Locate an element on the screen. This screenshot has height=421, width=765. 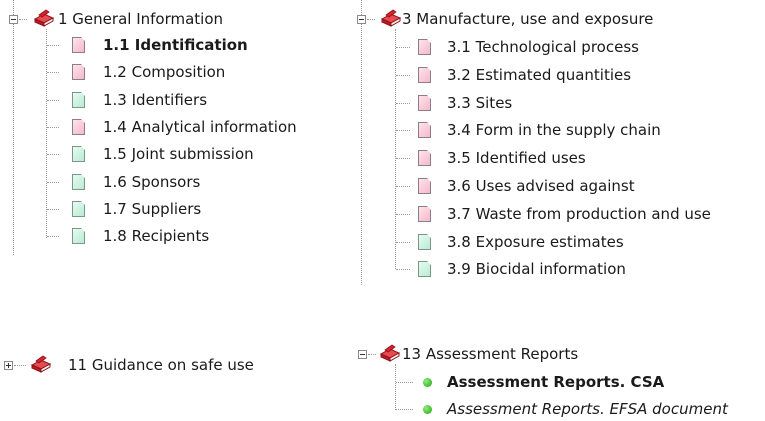
tree-item-label: Assessment Reports. CSA is located at coordinates (556, 382).